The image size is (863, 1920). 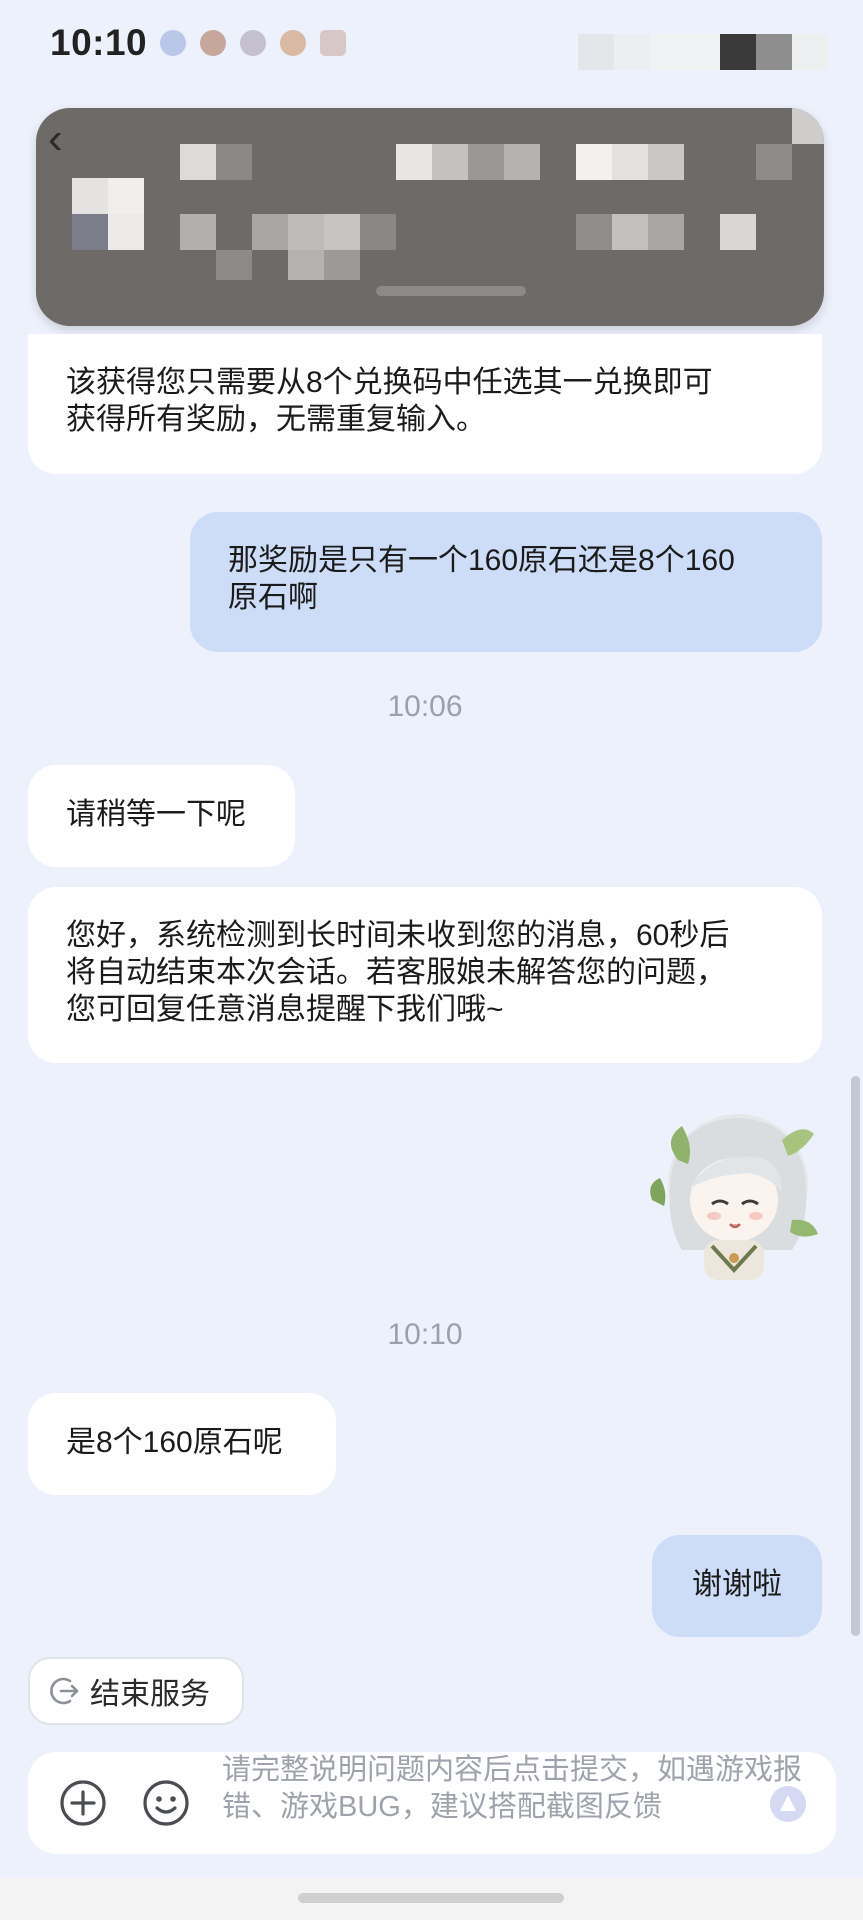 What do you see at coordinates (788, 1804) in the screenshot?
I see `send-icon` at bounding box center [788, 1804].